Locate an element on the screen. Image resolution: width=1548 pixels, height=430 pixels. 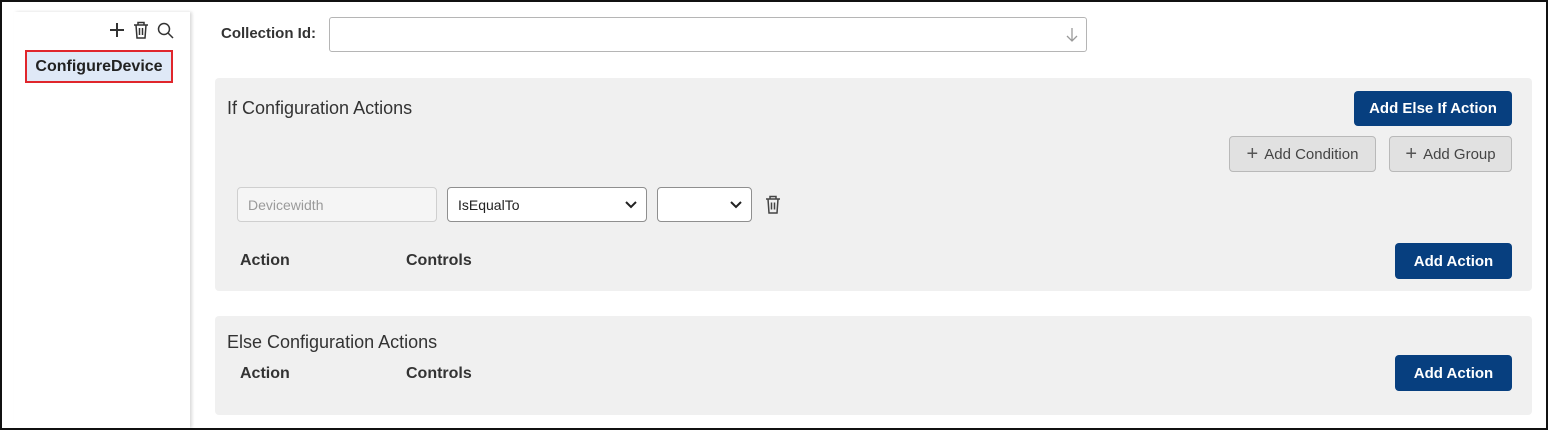
if-controls-column-header: Controls is located at coordinates (439, 260).